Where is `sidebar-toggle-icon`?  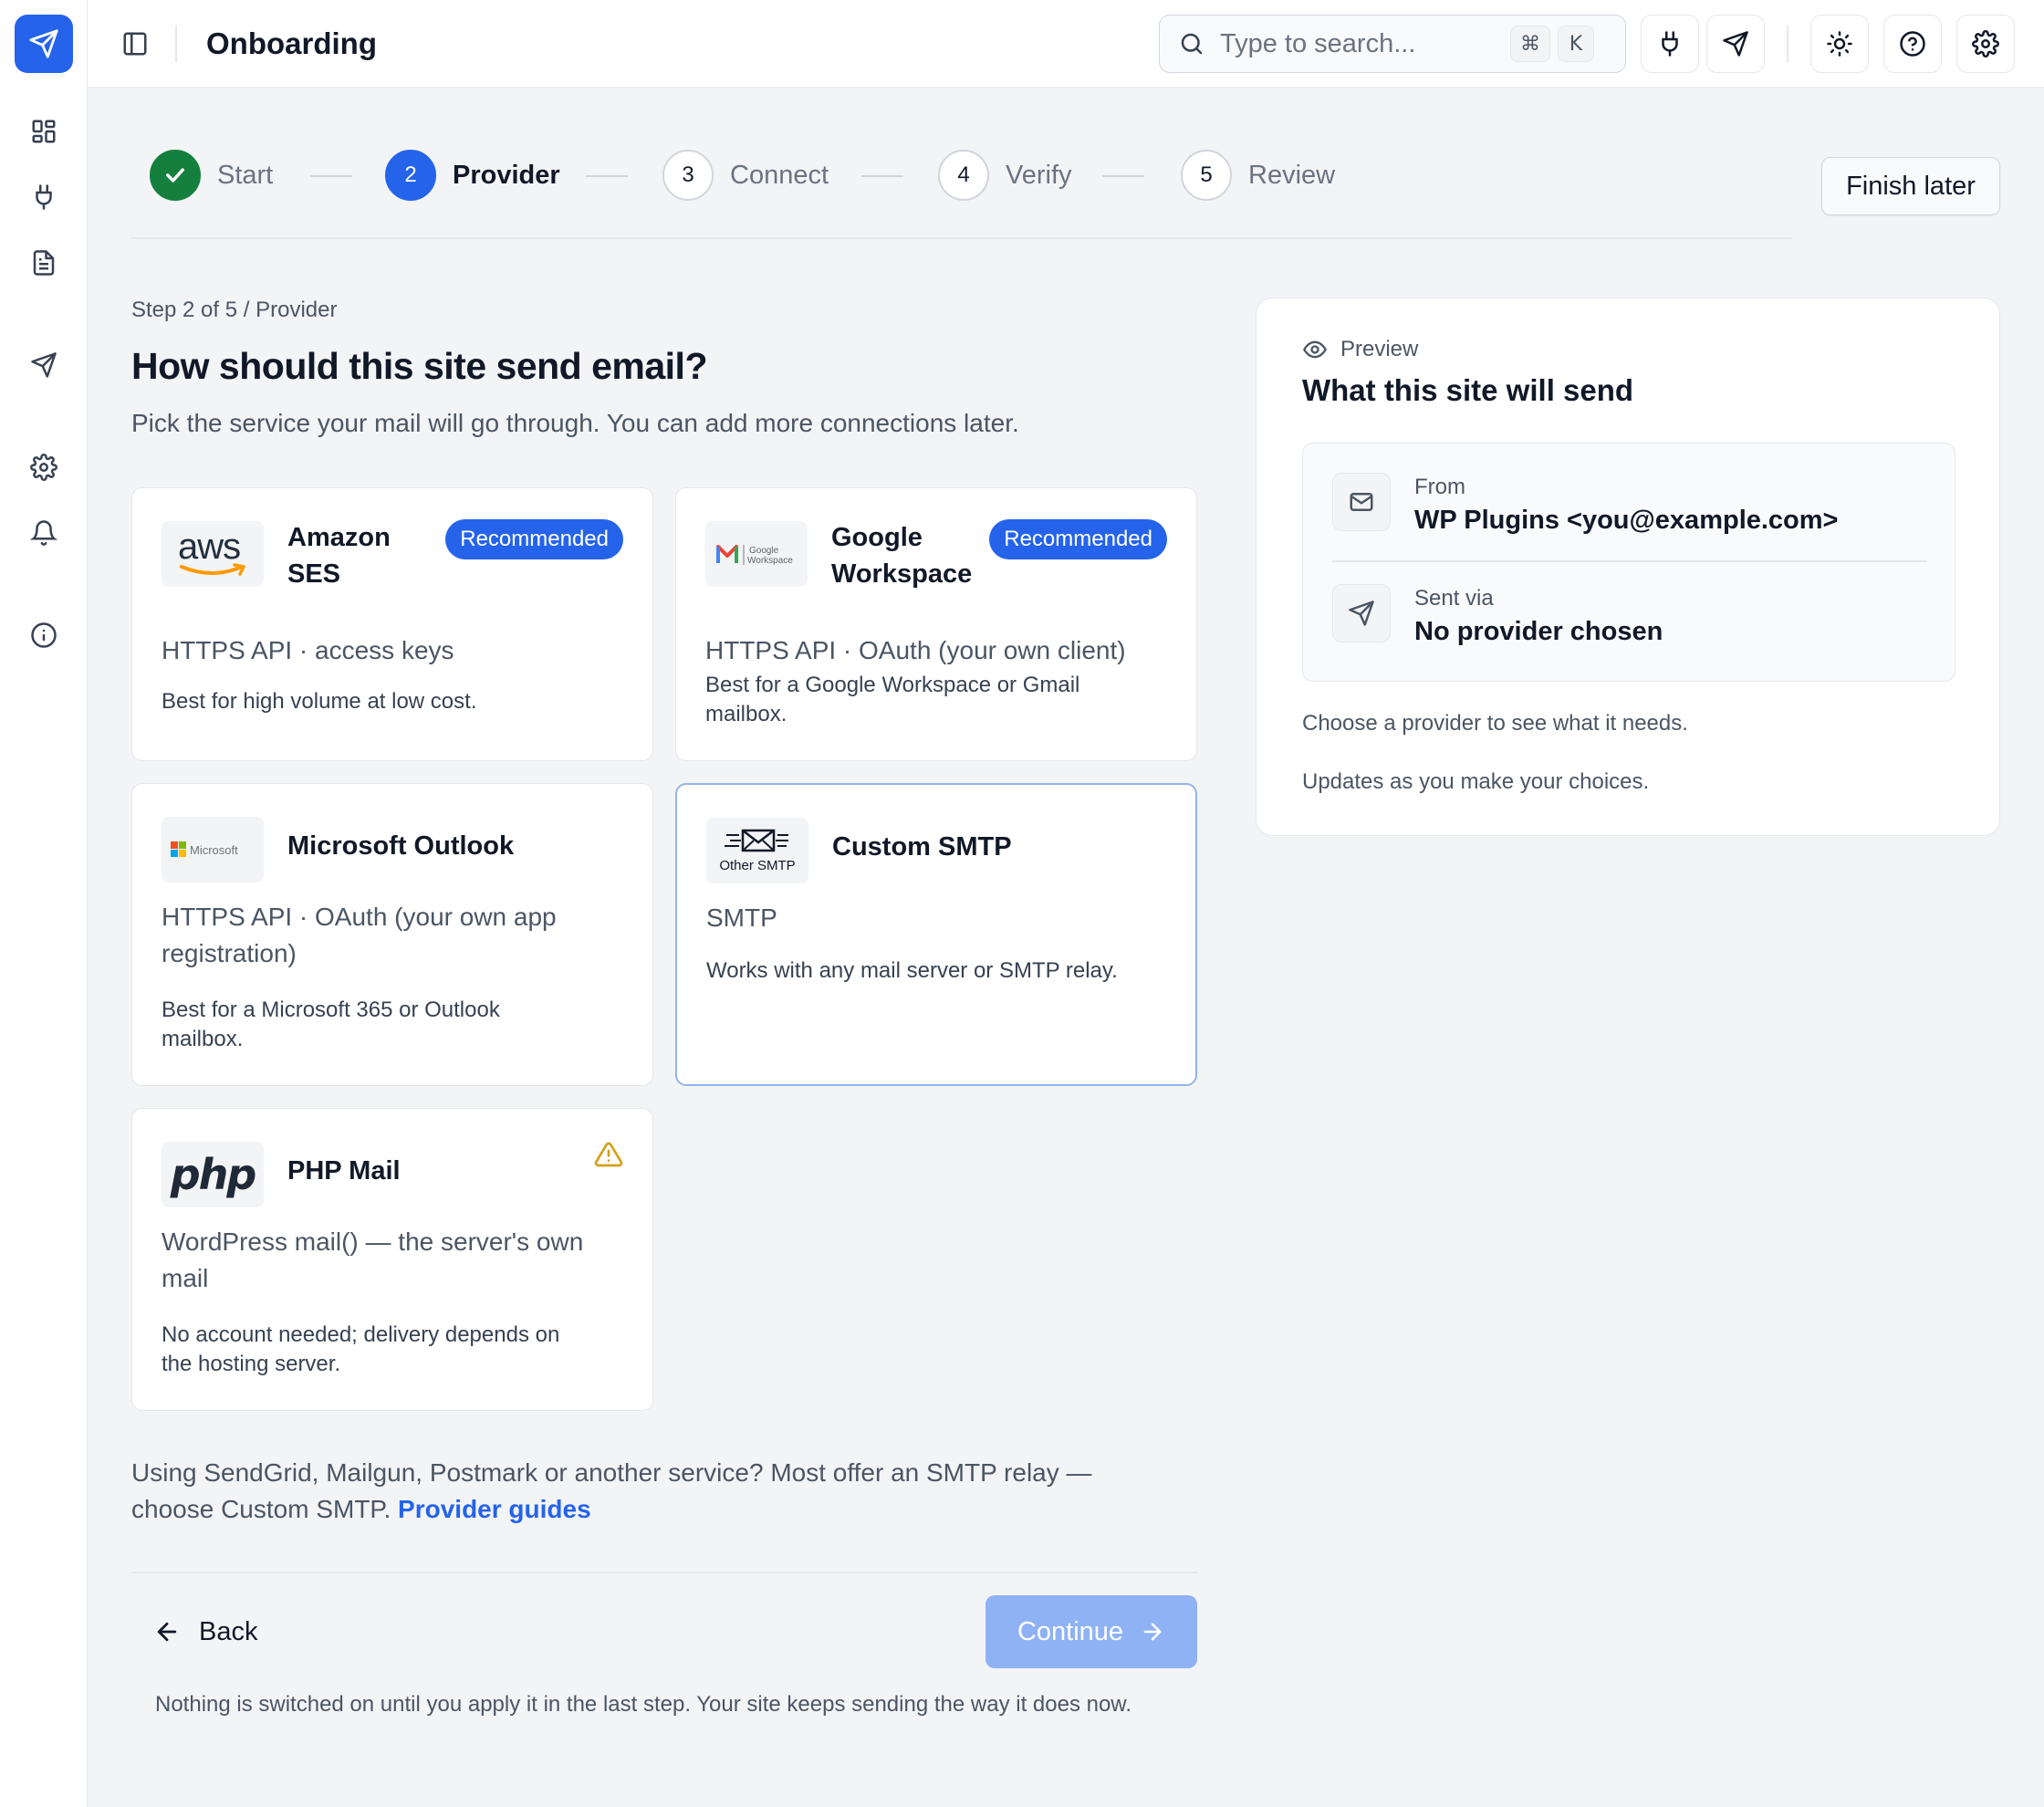 sidebar-toggle-icon is located at coordinates (135, 44).